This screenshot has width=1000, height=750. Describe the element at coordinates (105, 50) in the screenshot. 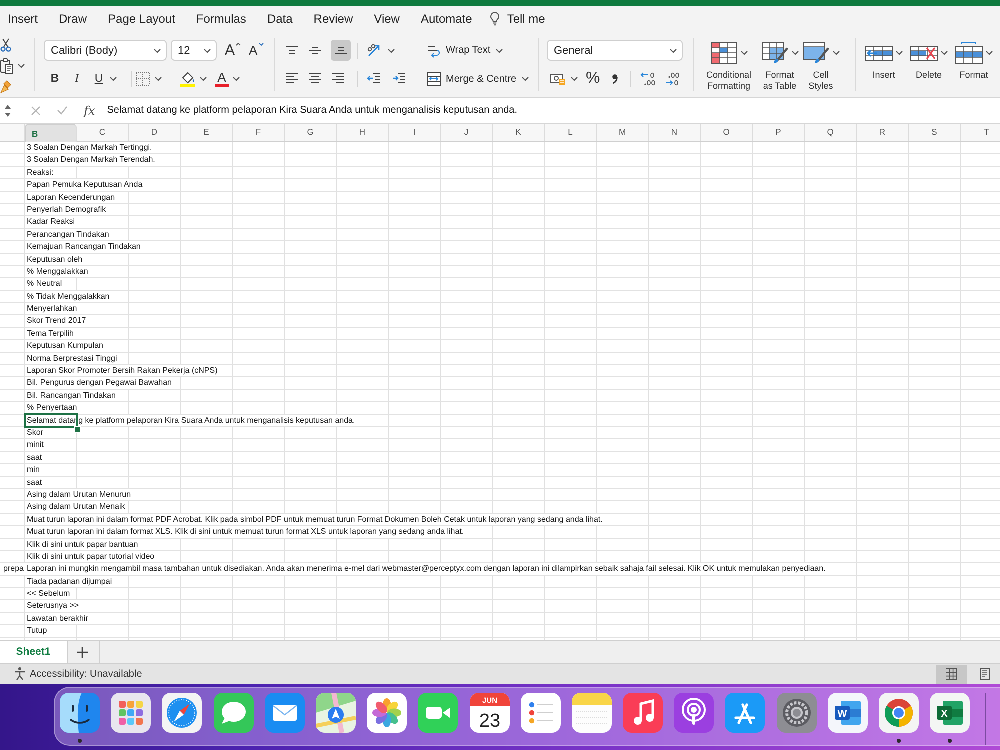

I see `font-name-dropdown: Calibri (Body)` at that location.